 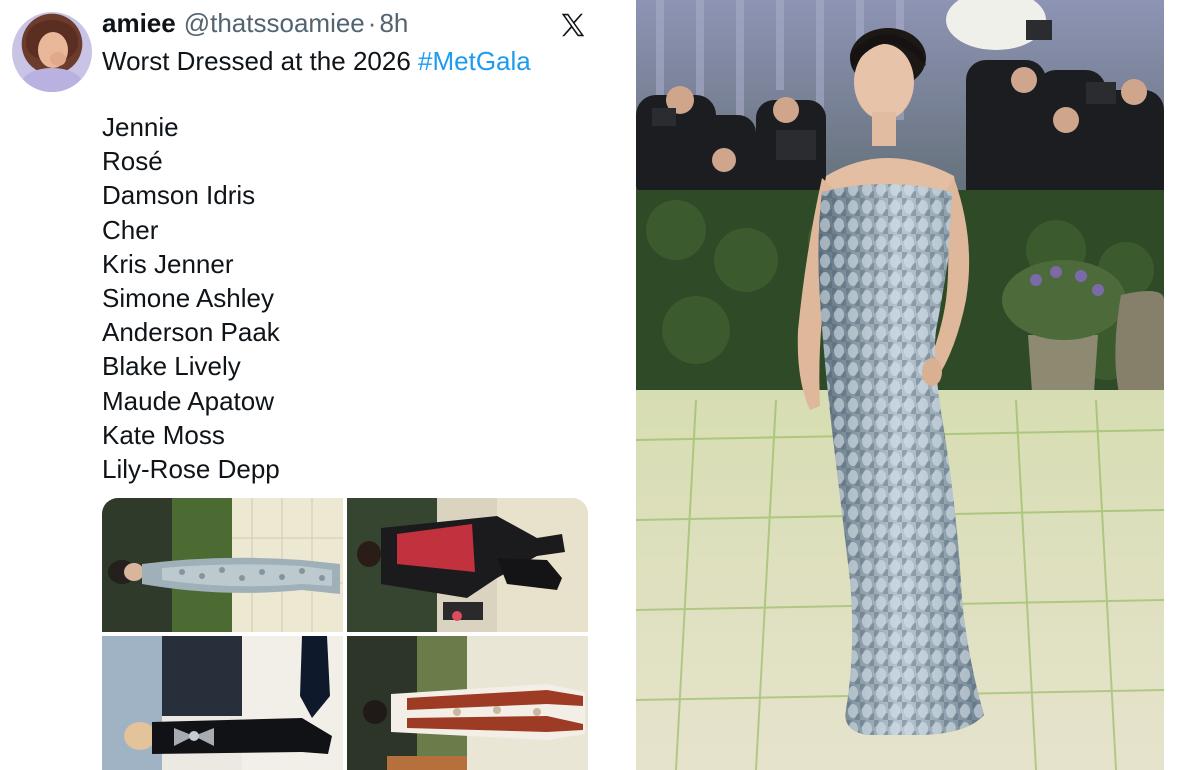 I want to click on author-avatar, so click(x=52, y=52).